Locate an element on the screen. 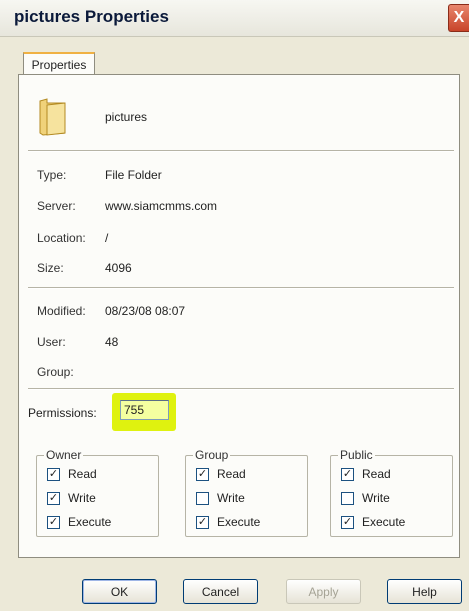  server-value: www.siamcmms.com is located at coordinates (161, 206).